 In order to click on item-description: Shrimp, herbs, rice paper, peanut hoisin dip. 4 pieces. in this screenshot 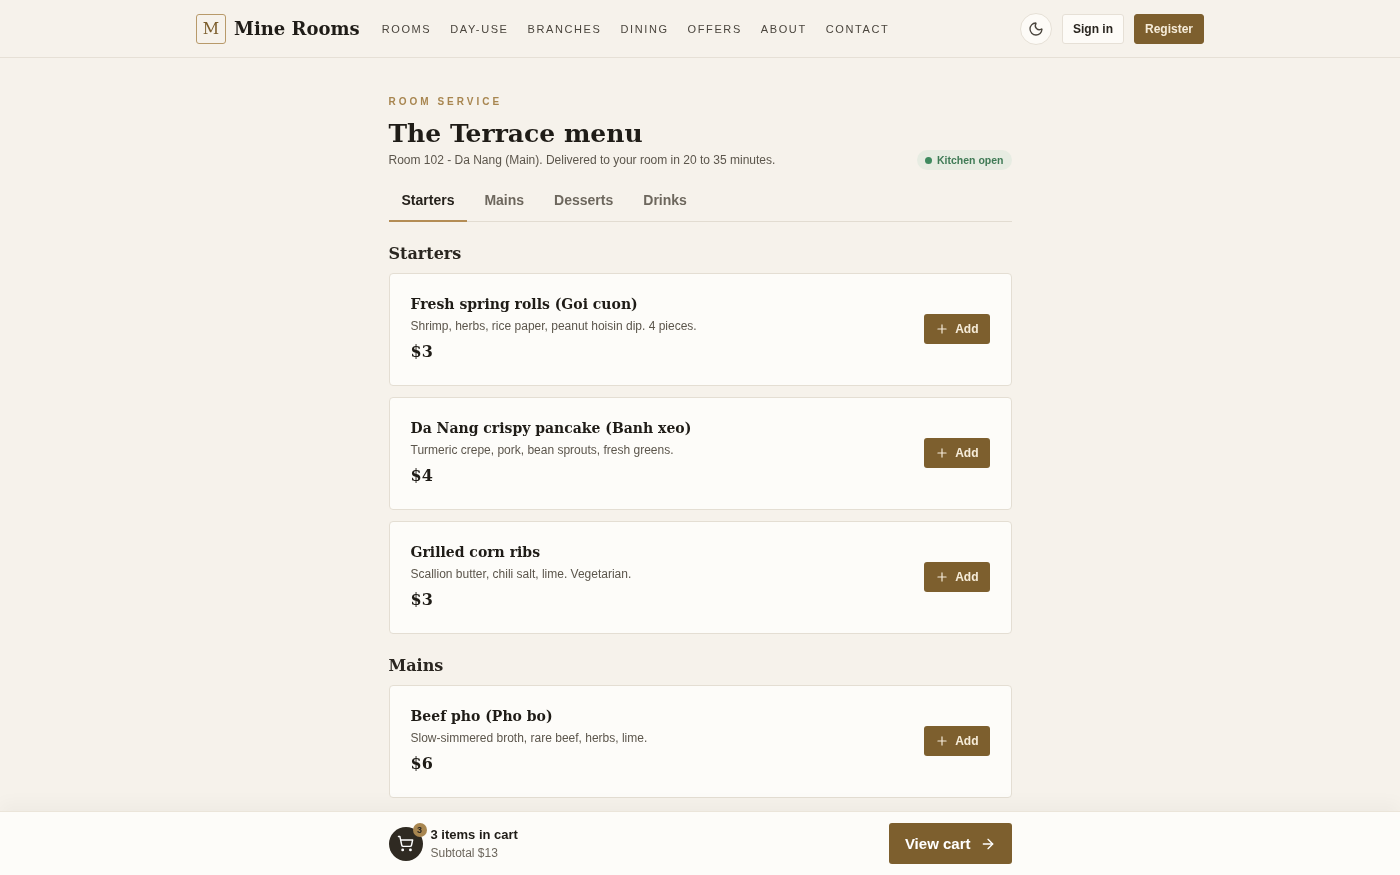, I will do `click(554, 326)`.